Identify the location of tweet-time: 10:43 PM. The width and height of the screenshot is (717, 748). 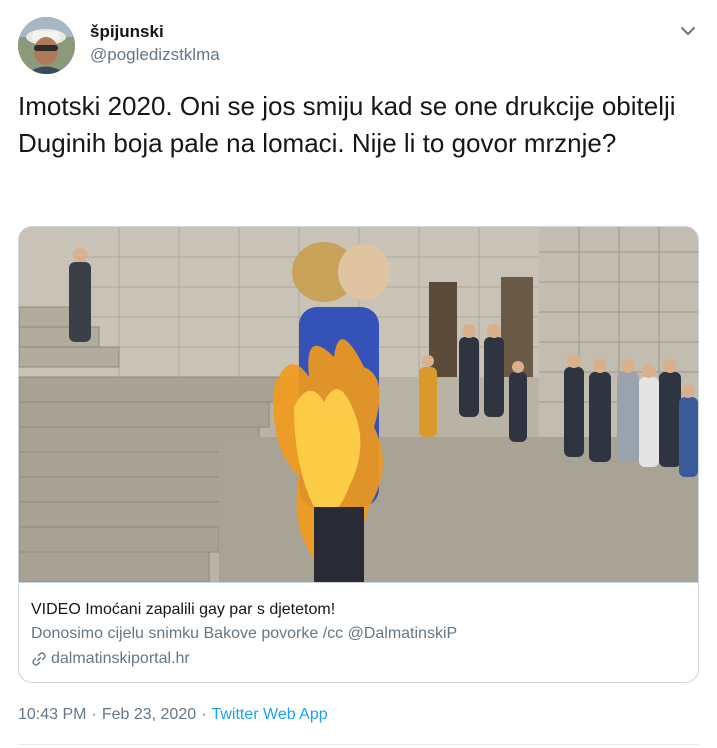
(52, 714).